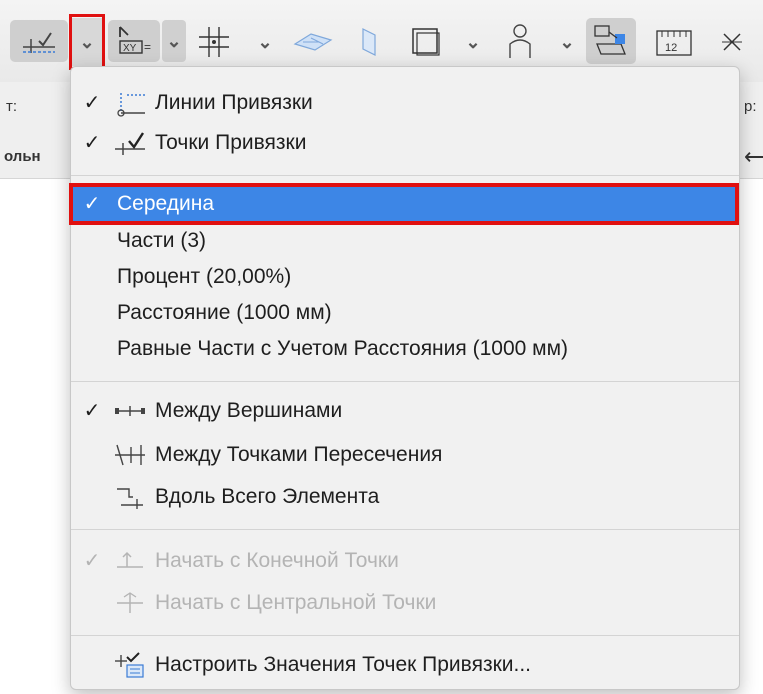 The image size is (763, 694). I want to click on svg-text: 12, so click(671, 48).